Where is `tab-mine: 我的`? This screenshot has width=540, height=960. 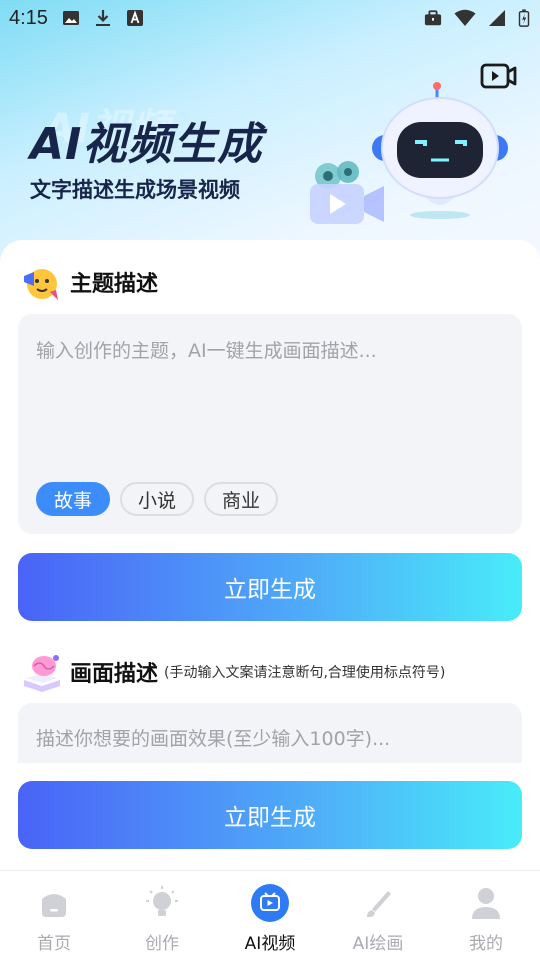 tab-mine: 我的 is located at coordinates (486, 915).